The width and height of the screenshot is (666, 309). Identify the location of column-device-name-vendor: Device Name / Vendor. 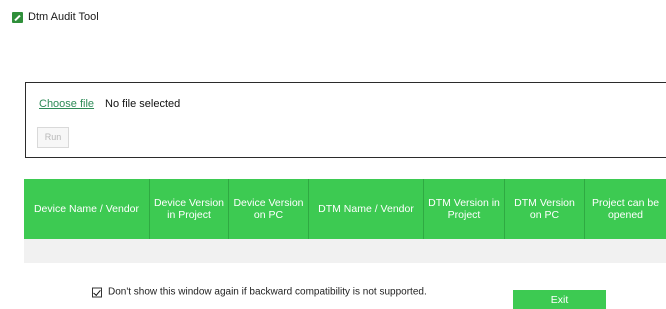
(87, 209).